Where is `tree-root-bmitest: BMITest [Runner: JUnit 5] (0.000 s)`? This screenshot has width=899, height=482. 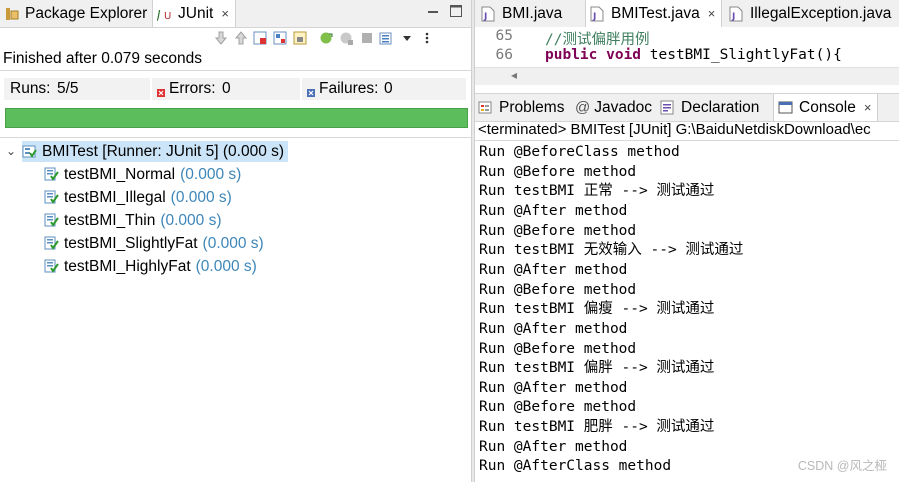 tree-root-bmitest: BMITest [Runner: JUnit 5] (0.000 s) is located at coordinates (155, 151).